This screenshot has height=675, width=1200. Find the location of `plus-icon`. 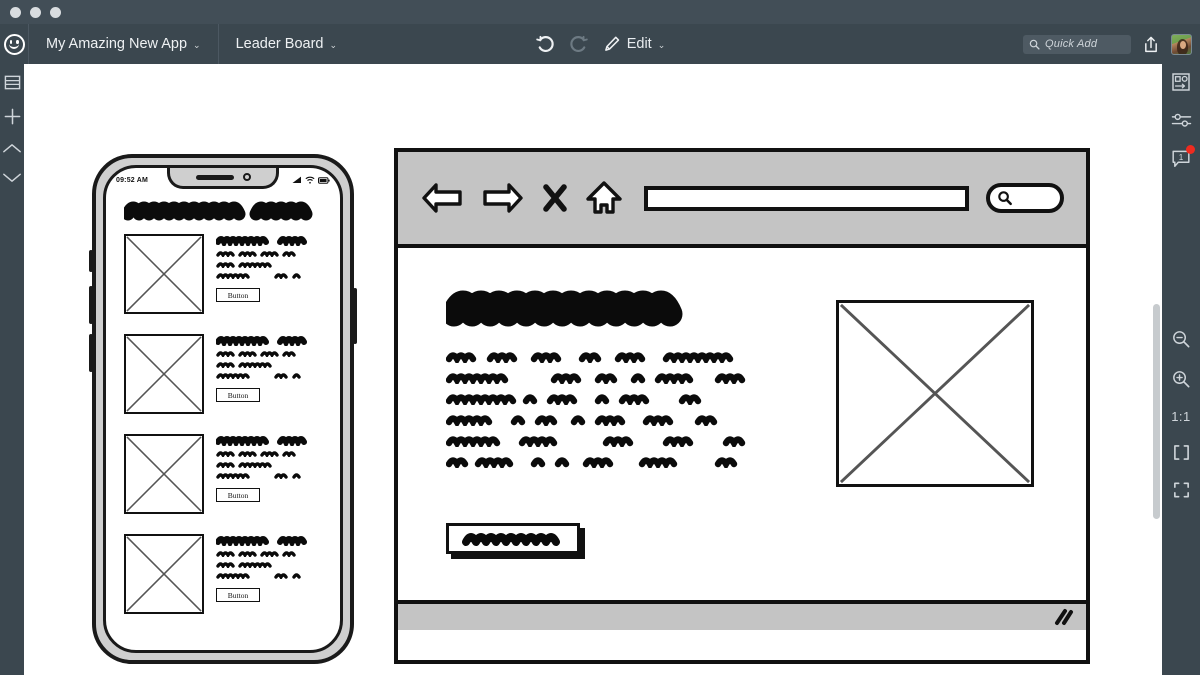

plus-icon is located at coordinates (12, 116).